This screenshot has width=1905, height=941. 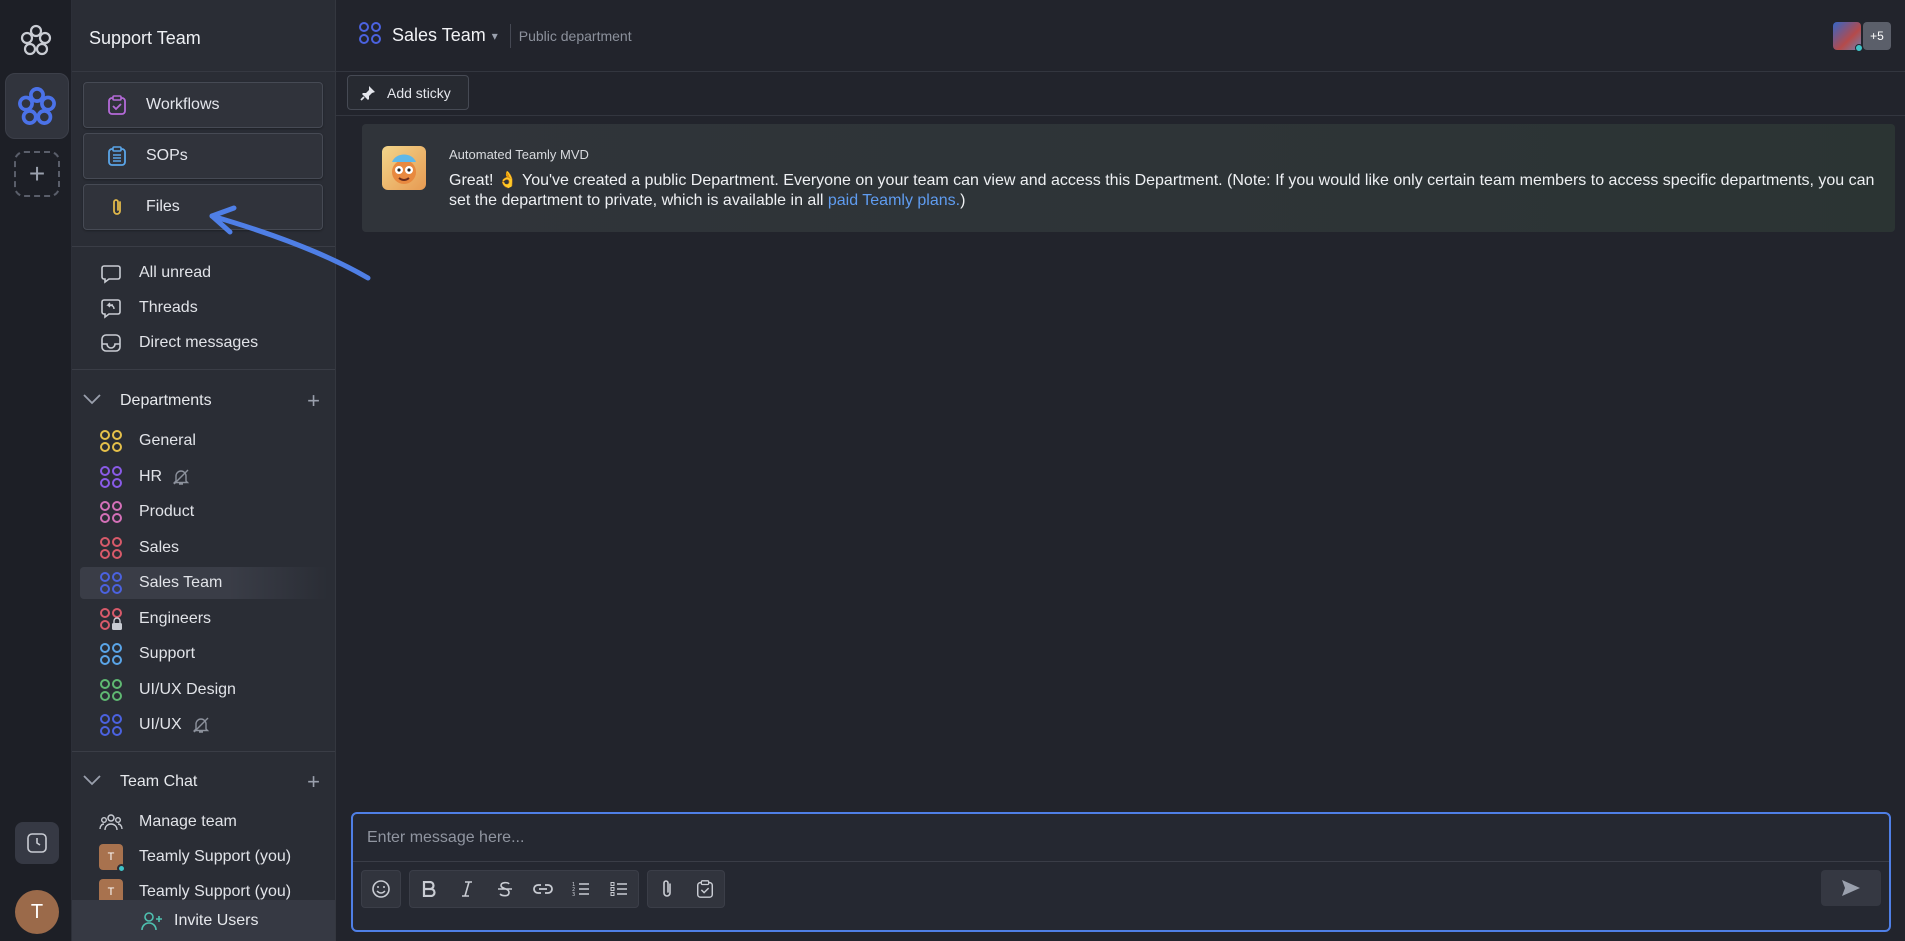 I want to click on team-chat-label: Team Chat, so click(x=159, y=781).